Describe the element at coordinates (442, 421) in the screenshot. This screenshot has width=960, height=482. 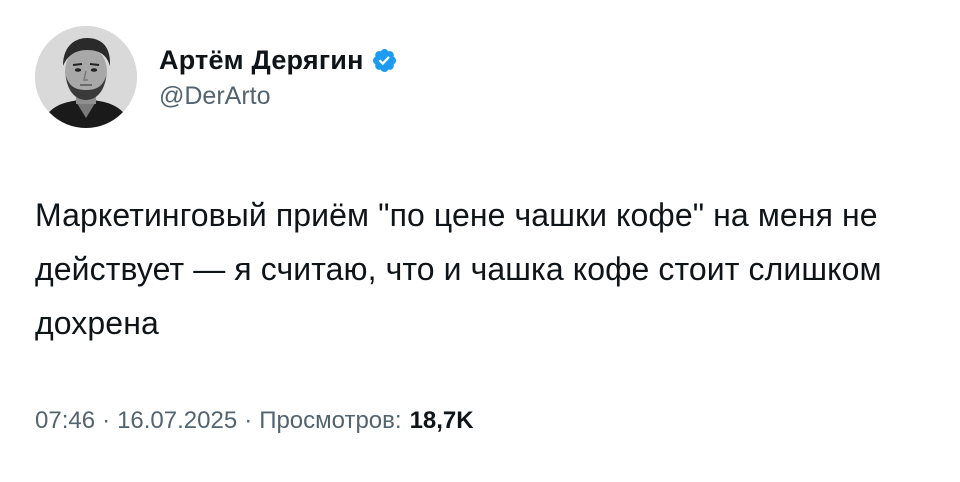
I see `views-count: 18,7K` at that location.